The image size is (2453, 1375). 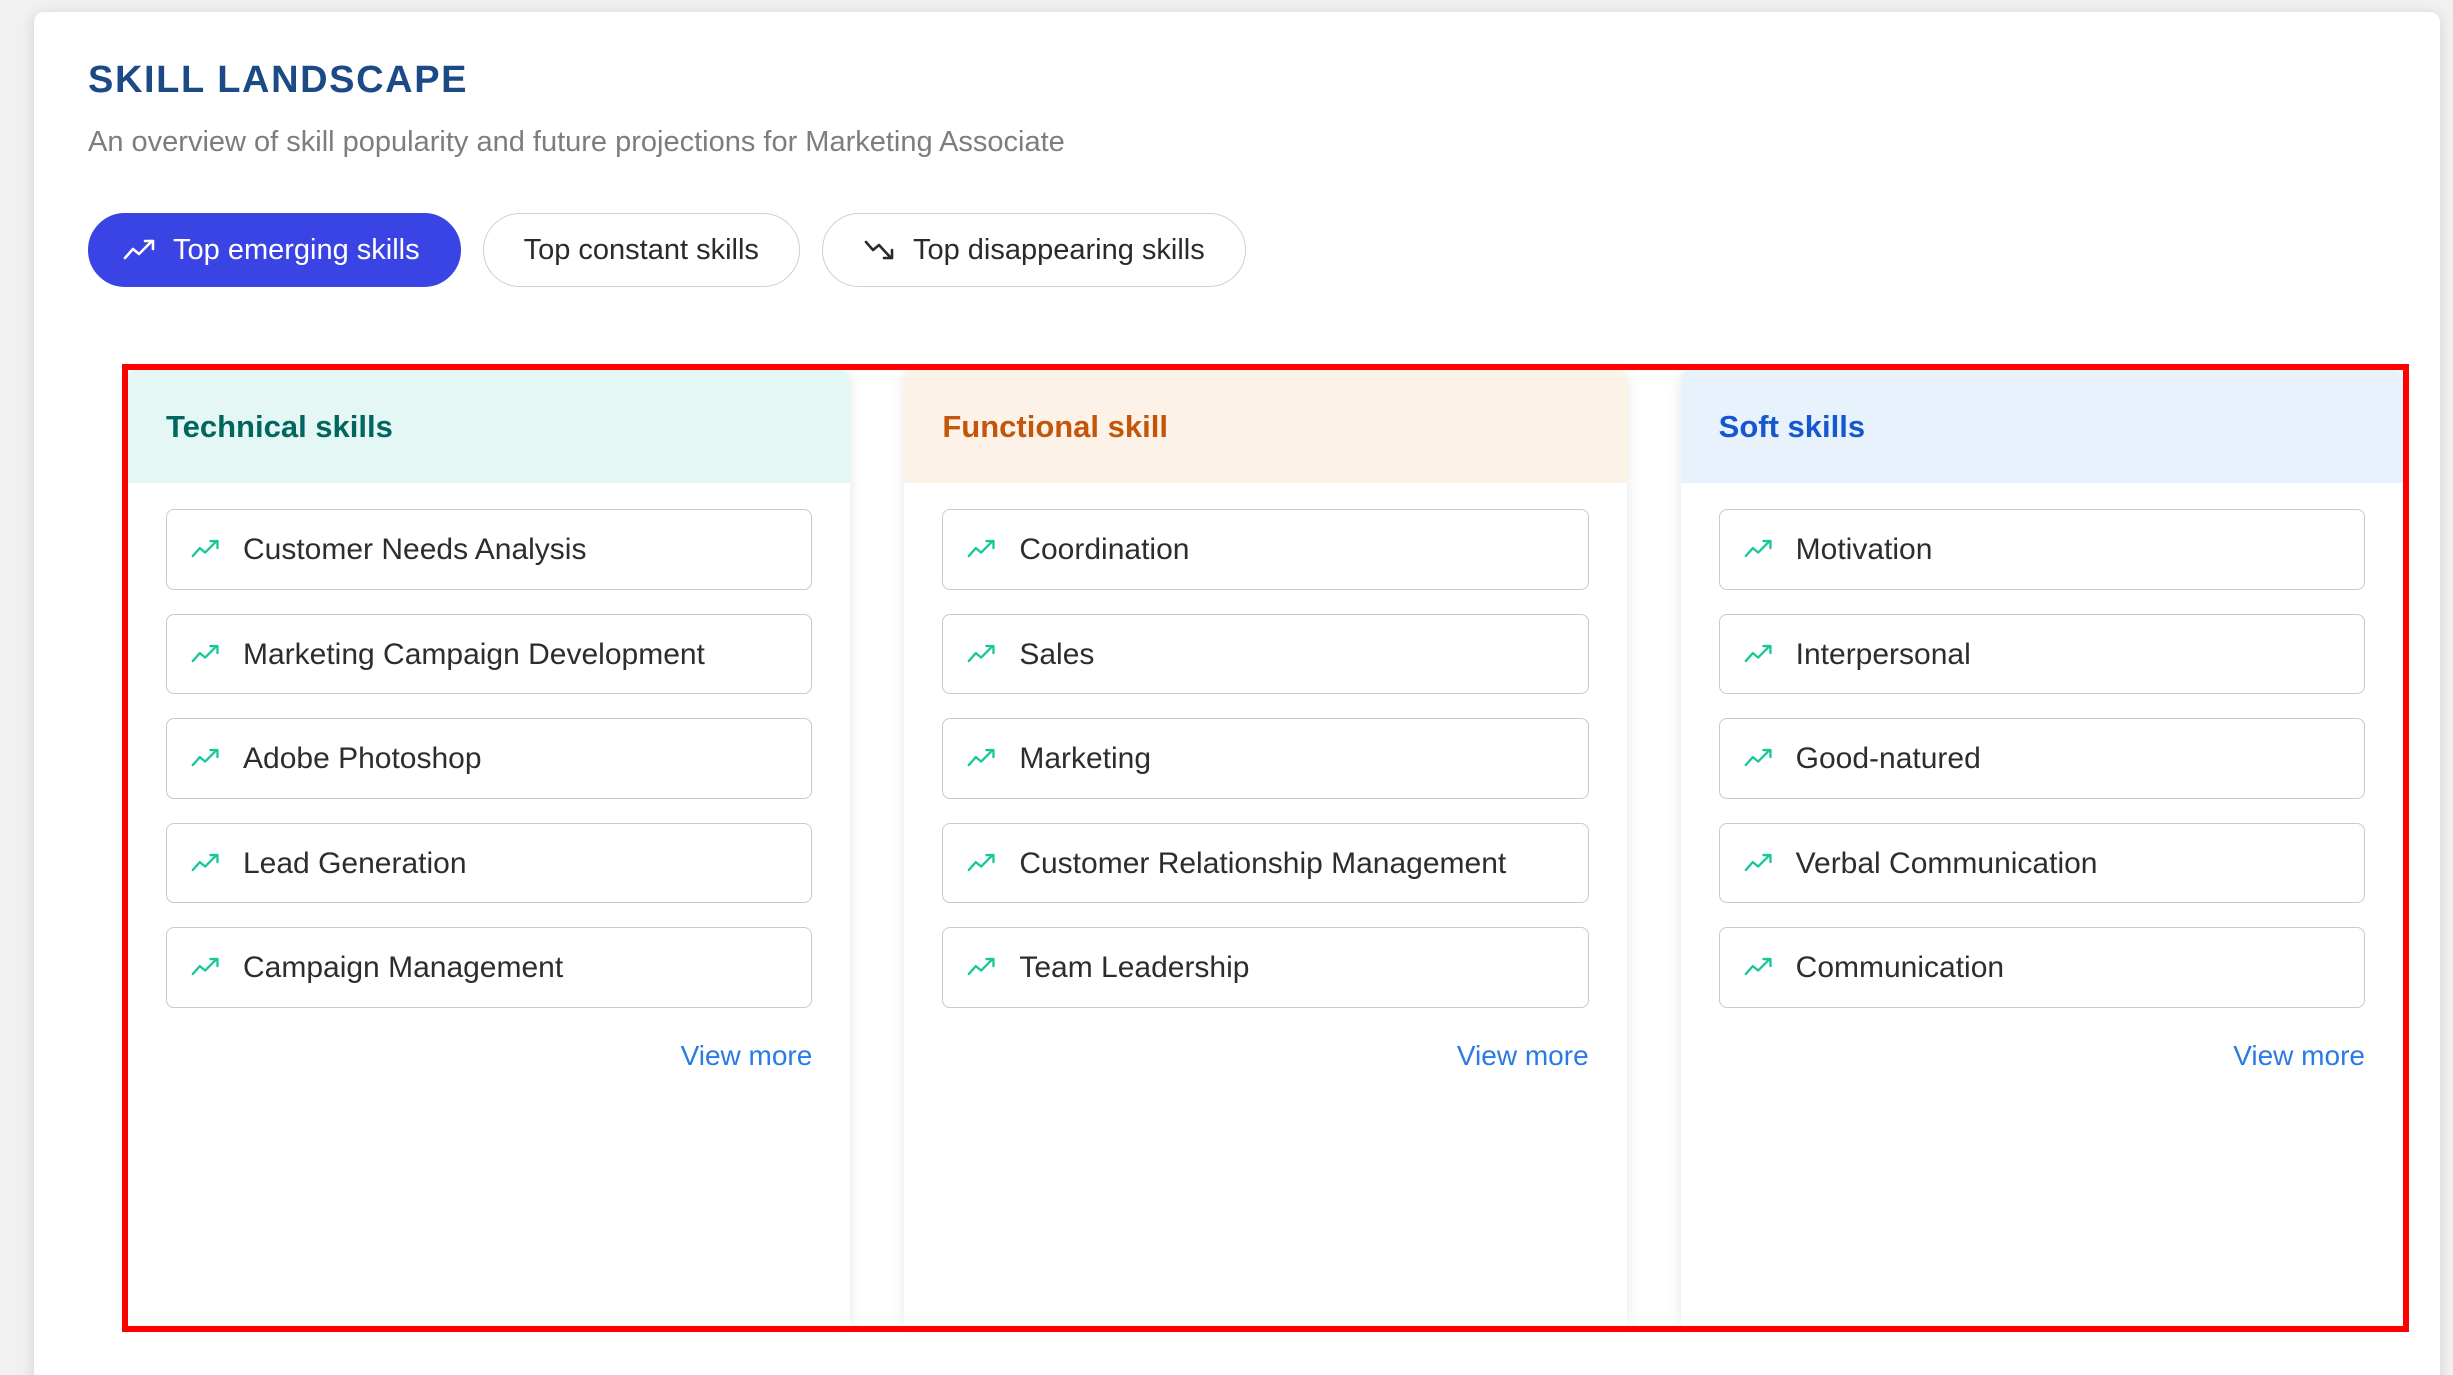 What do you see at coordinates (2041, 549) in the screenshot?
I see `skill-card: Motivation` at bounding box center [2041, 549].